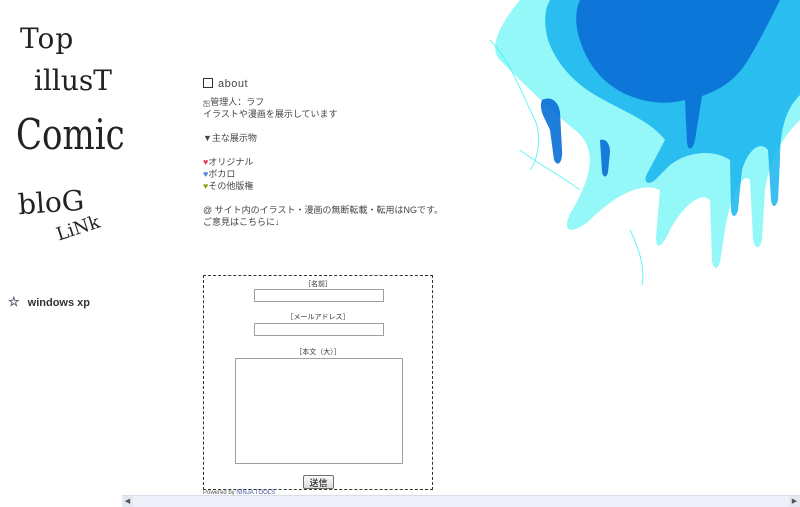 This screenshot has width=800, height=507. Describe the element at coordinates (319, 295) in the screenshot. I see `name-input` at that location.